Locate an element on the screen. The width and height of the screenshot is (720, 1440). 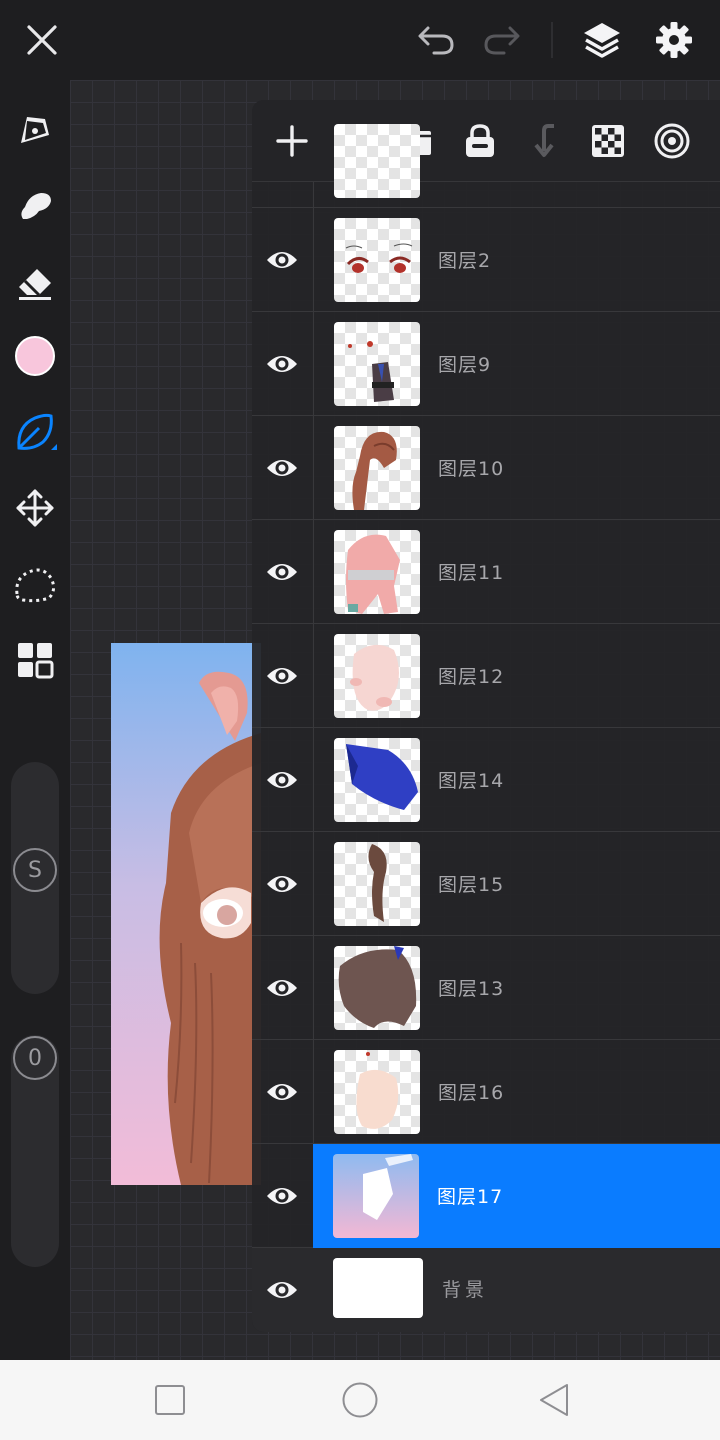
grid-apps-icon is located at coordinates (36, 661).